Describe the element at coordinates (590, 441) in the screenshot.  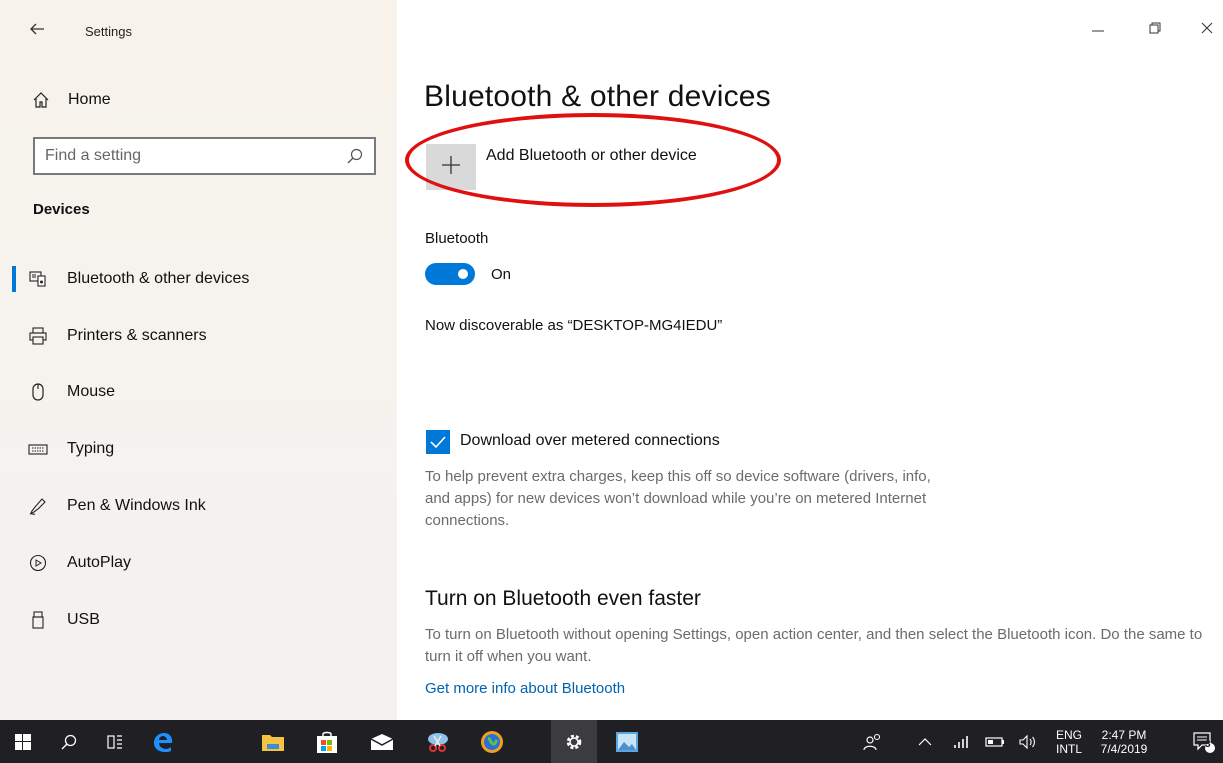
I see `metered-label: Download over metered connections` at that location.